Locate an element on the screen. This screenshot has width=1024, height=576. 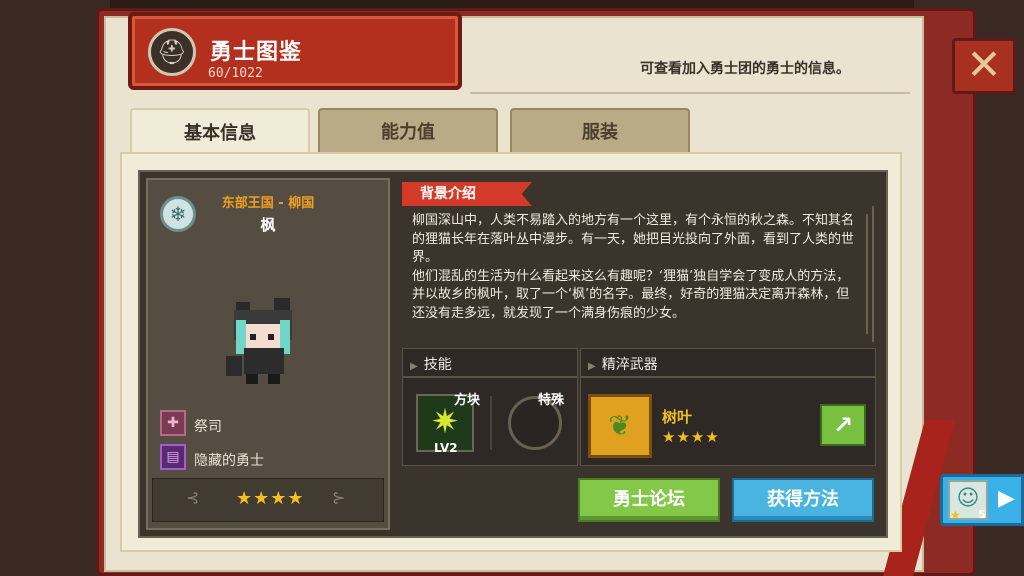
hero-sprite is located at coordinates (262, 340).